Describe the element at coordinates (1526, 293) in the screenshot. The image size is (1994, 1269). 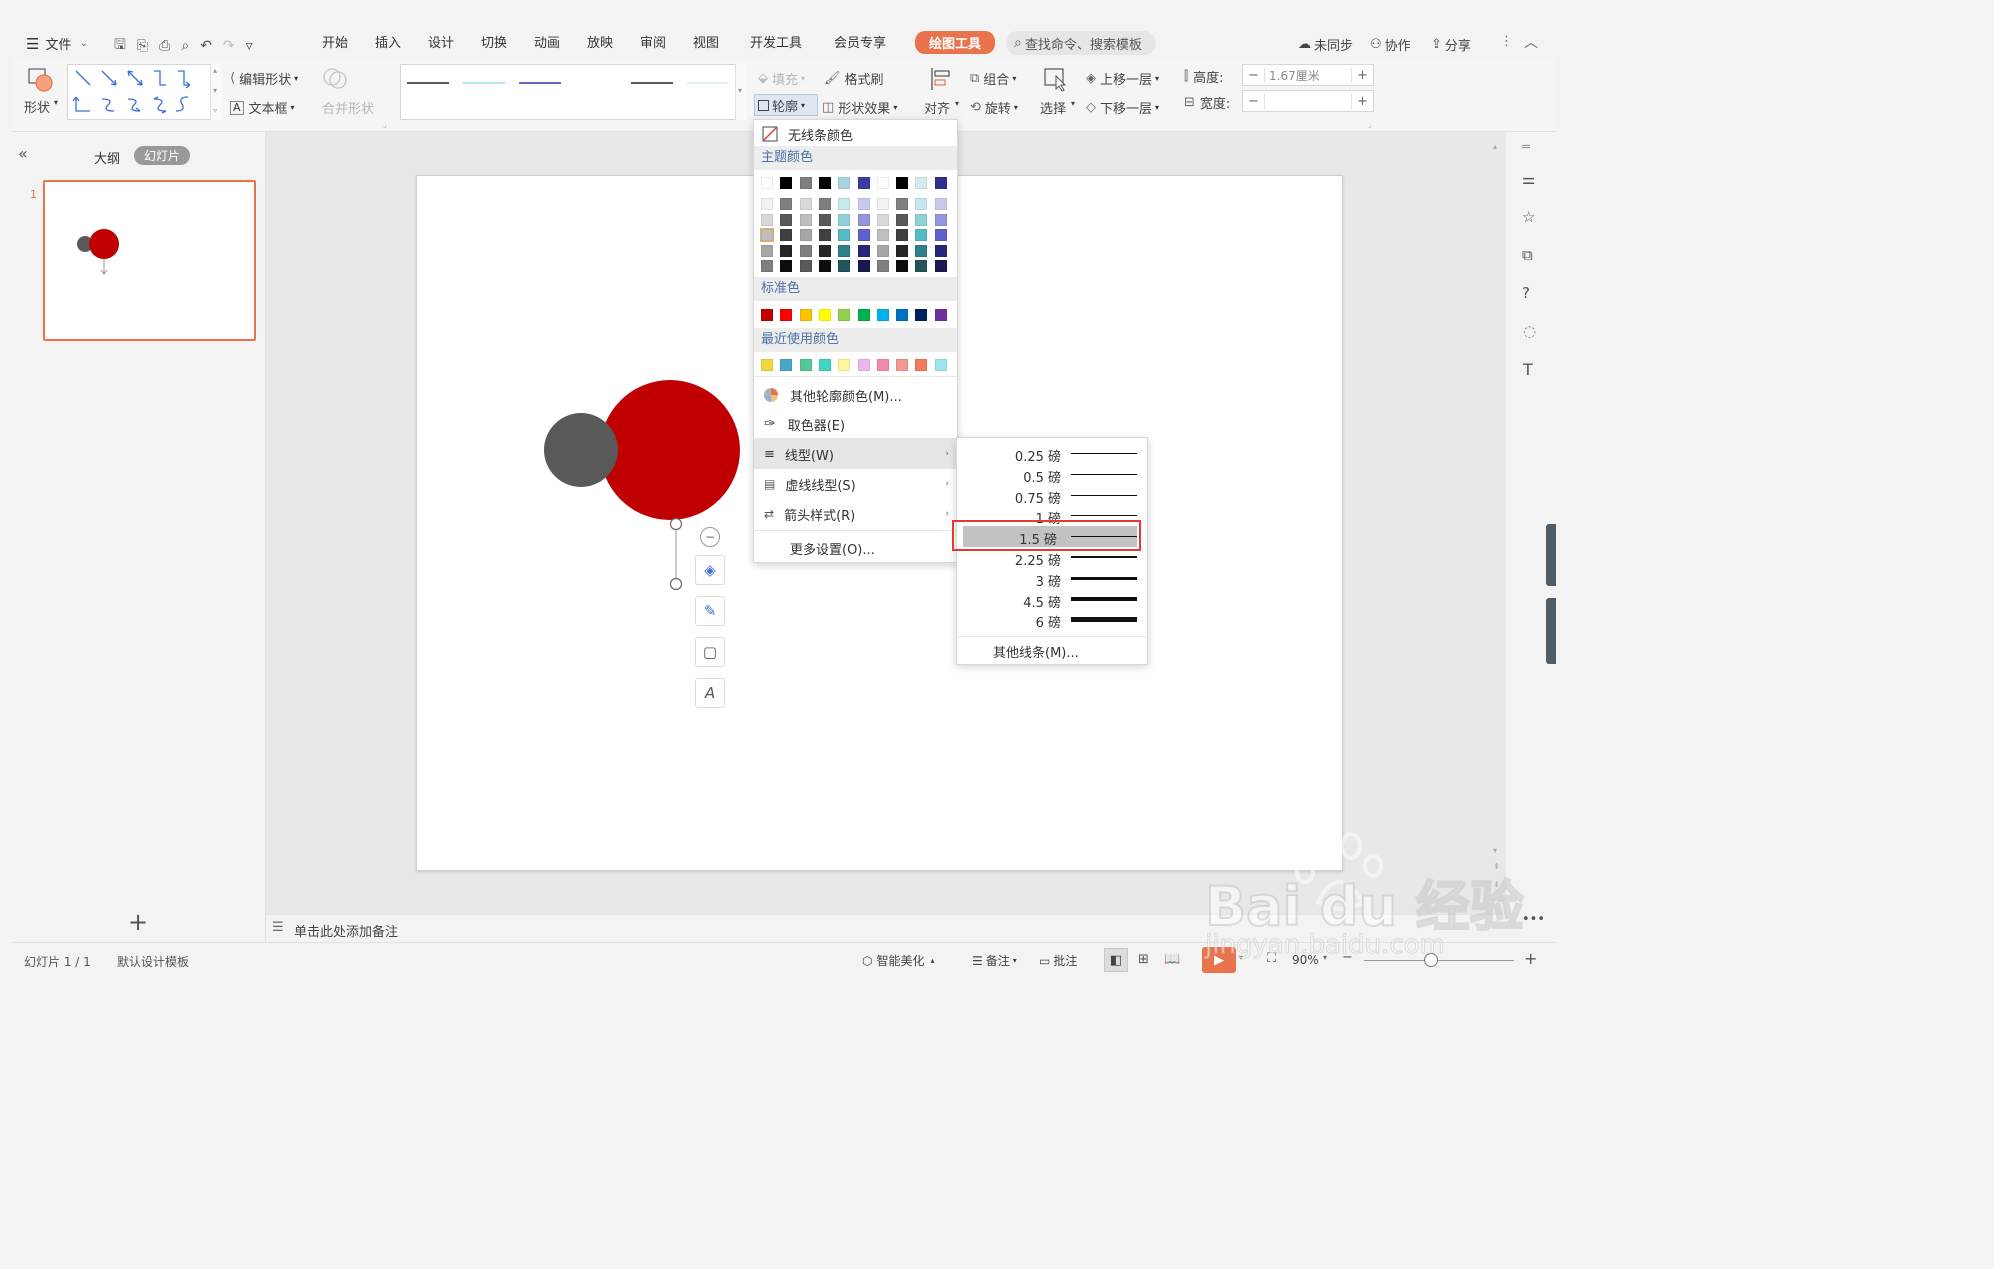
I see `help-icon: ?` at that location.